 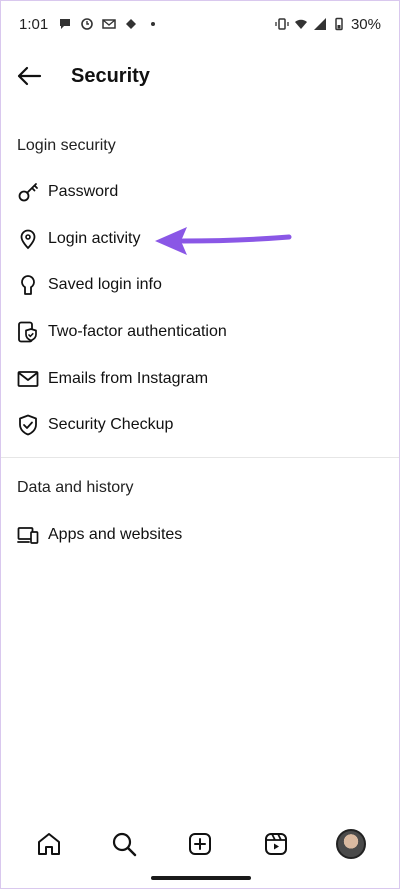 I want to click on annotation-arrow-icon, so click(x=223, y=241).